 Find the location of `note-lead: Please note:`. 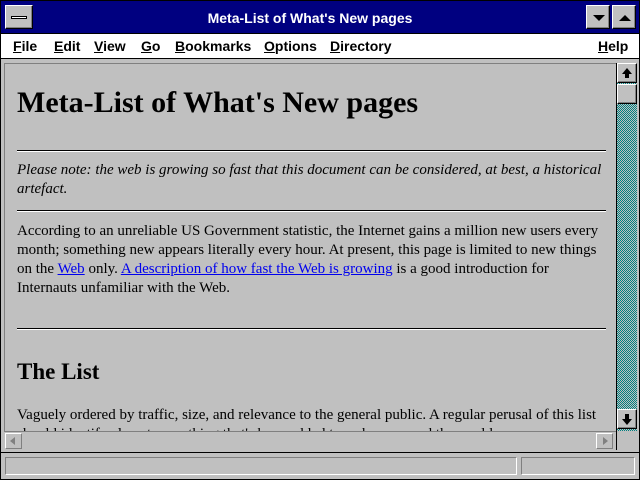

note-lead: Please note: is located at coordinates (54, 170).